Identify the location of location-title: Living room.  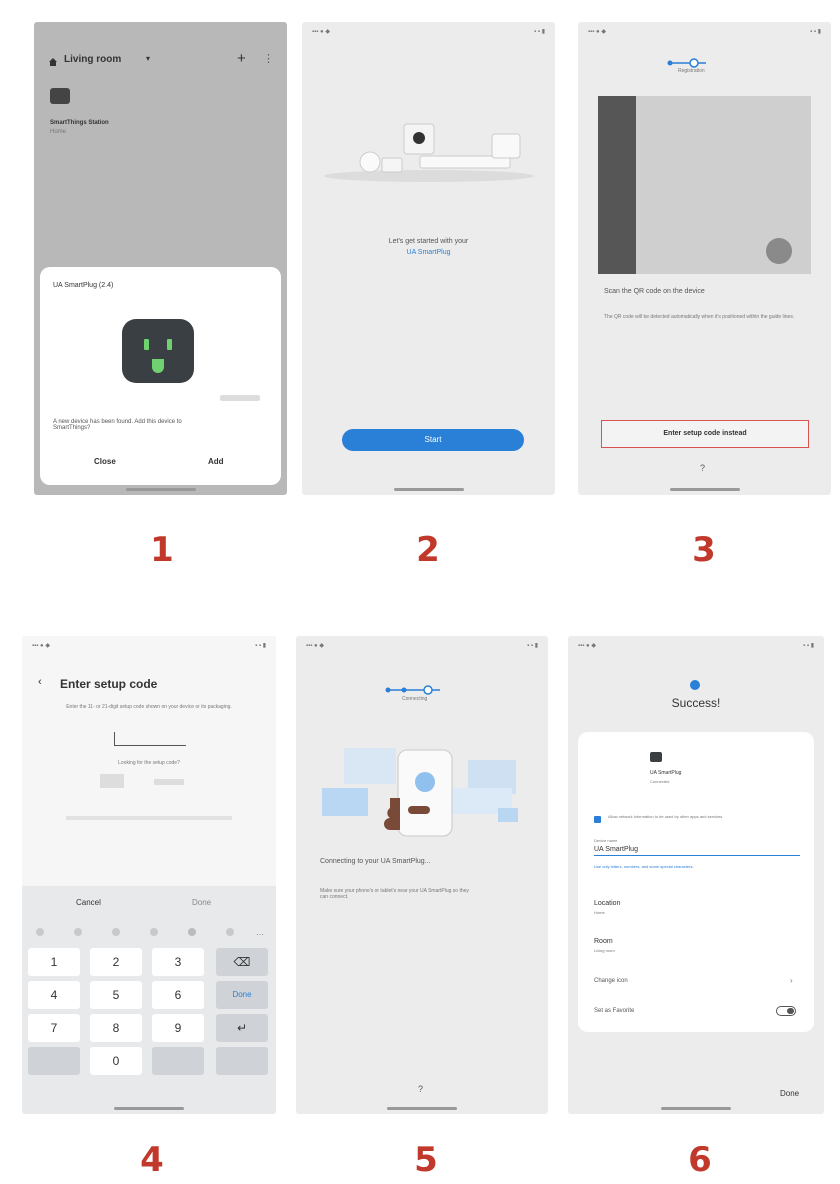
(92, 59).